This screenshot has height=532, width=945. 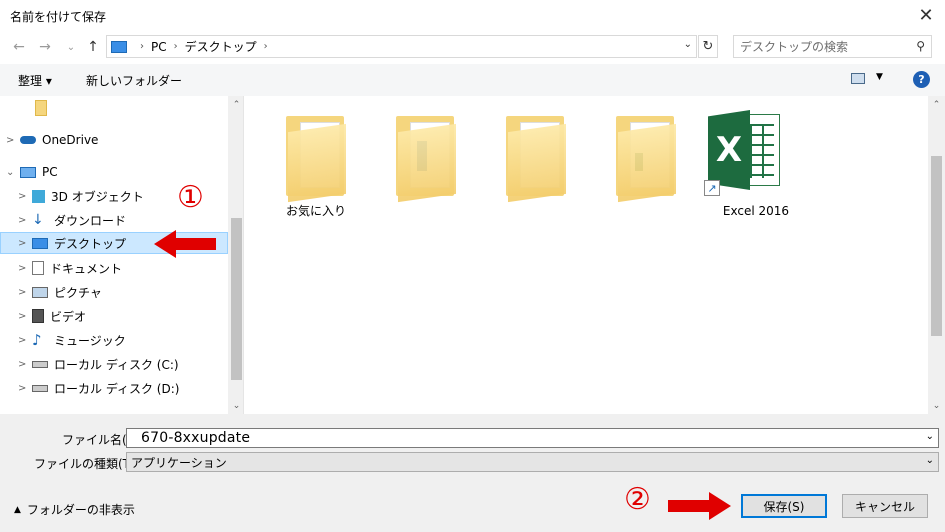 I want to click on excel-icon: X ↗, so click(x=742, y=153).